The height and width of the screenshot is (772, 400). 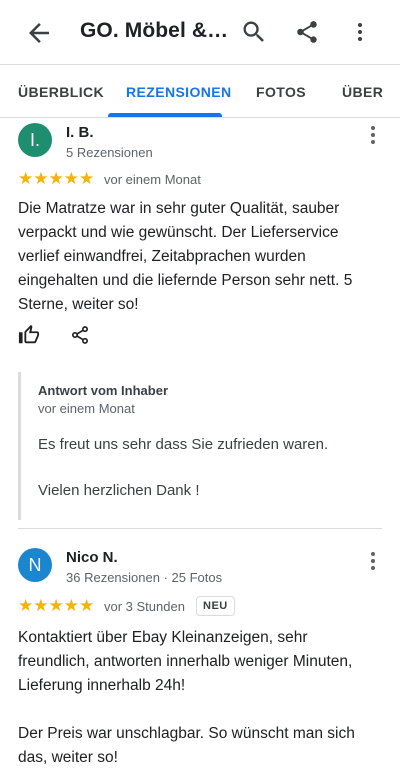 What do you see at coordinates (80, 132) in the screenshot?
I see `reviewer-name: I. B.` at bounding box center [80, 132].